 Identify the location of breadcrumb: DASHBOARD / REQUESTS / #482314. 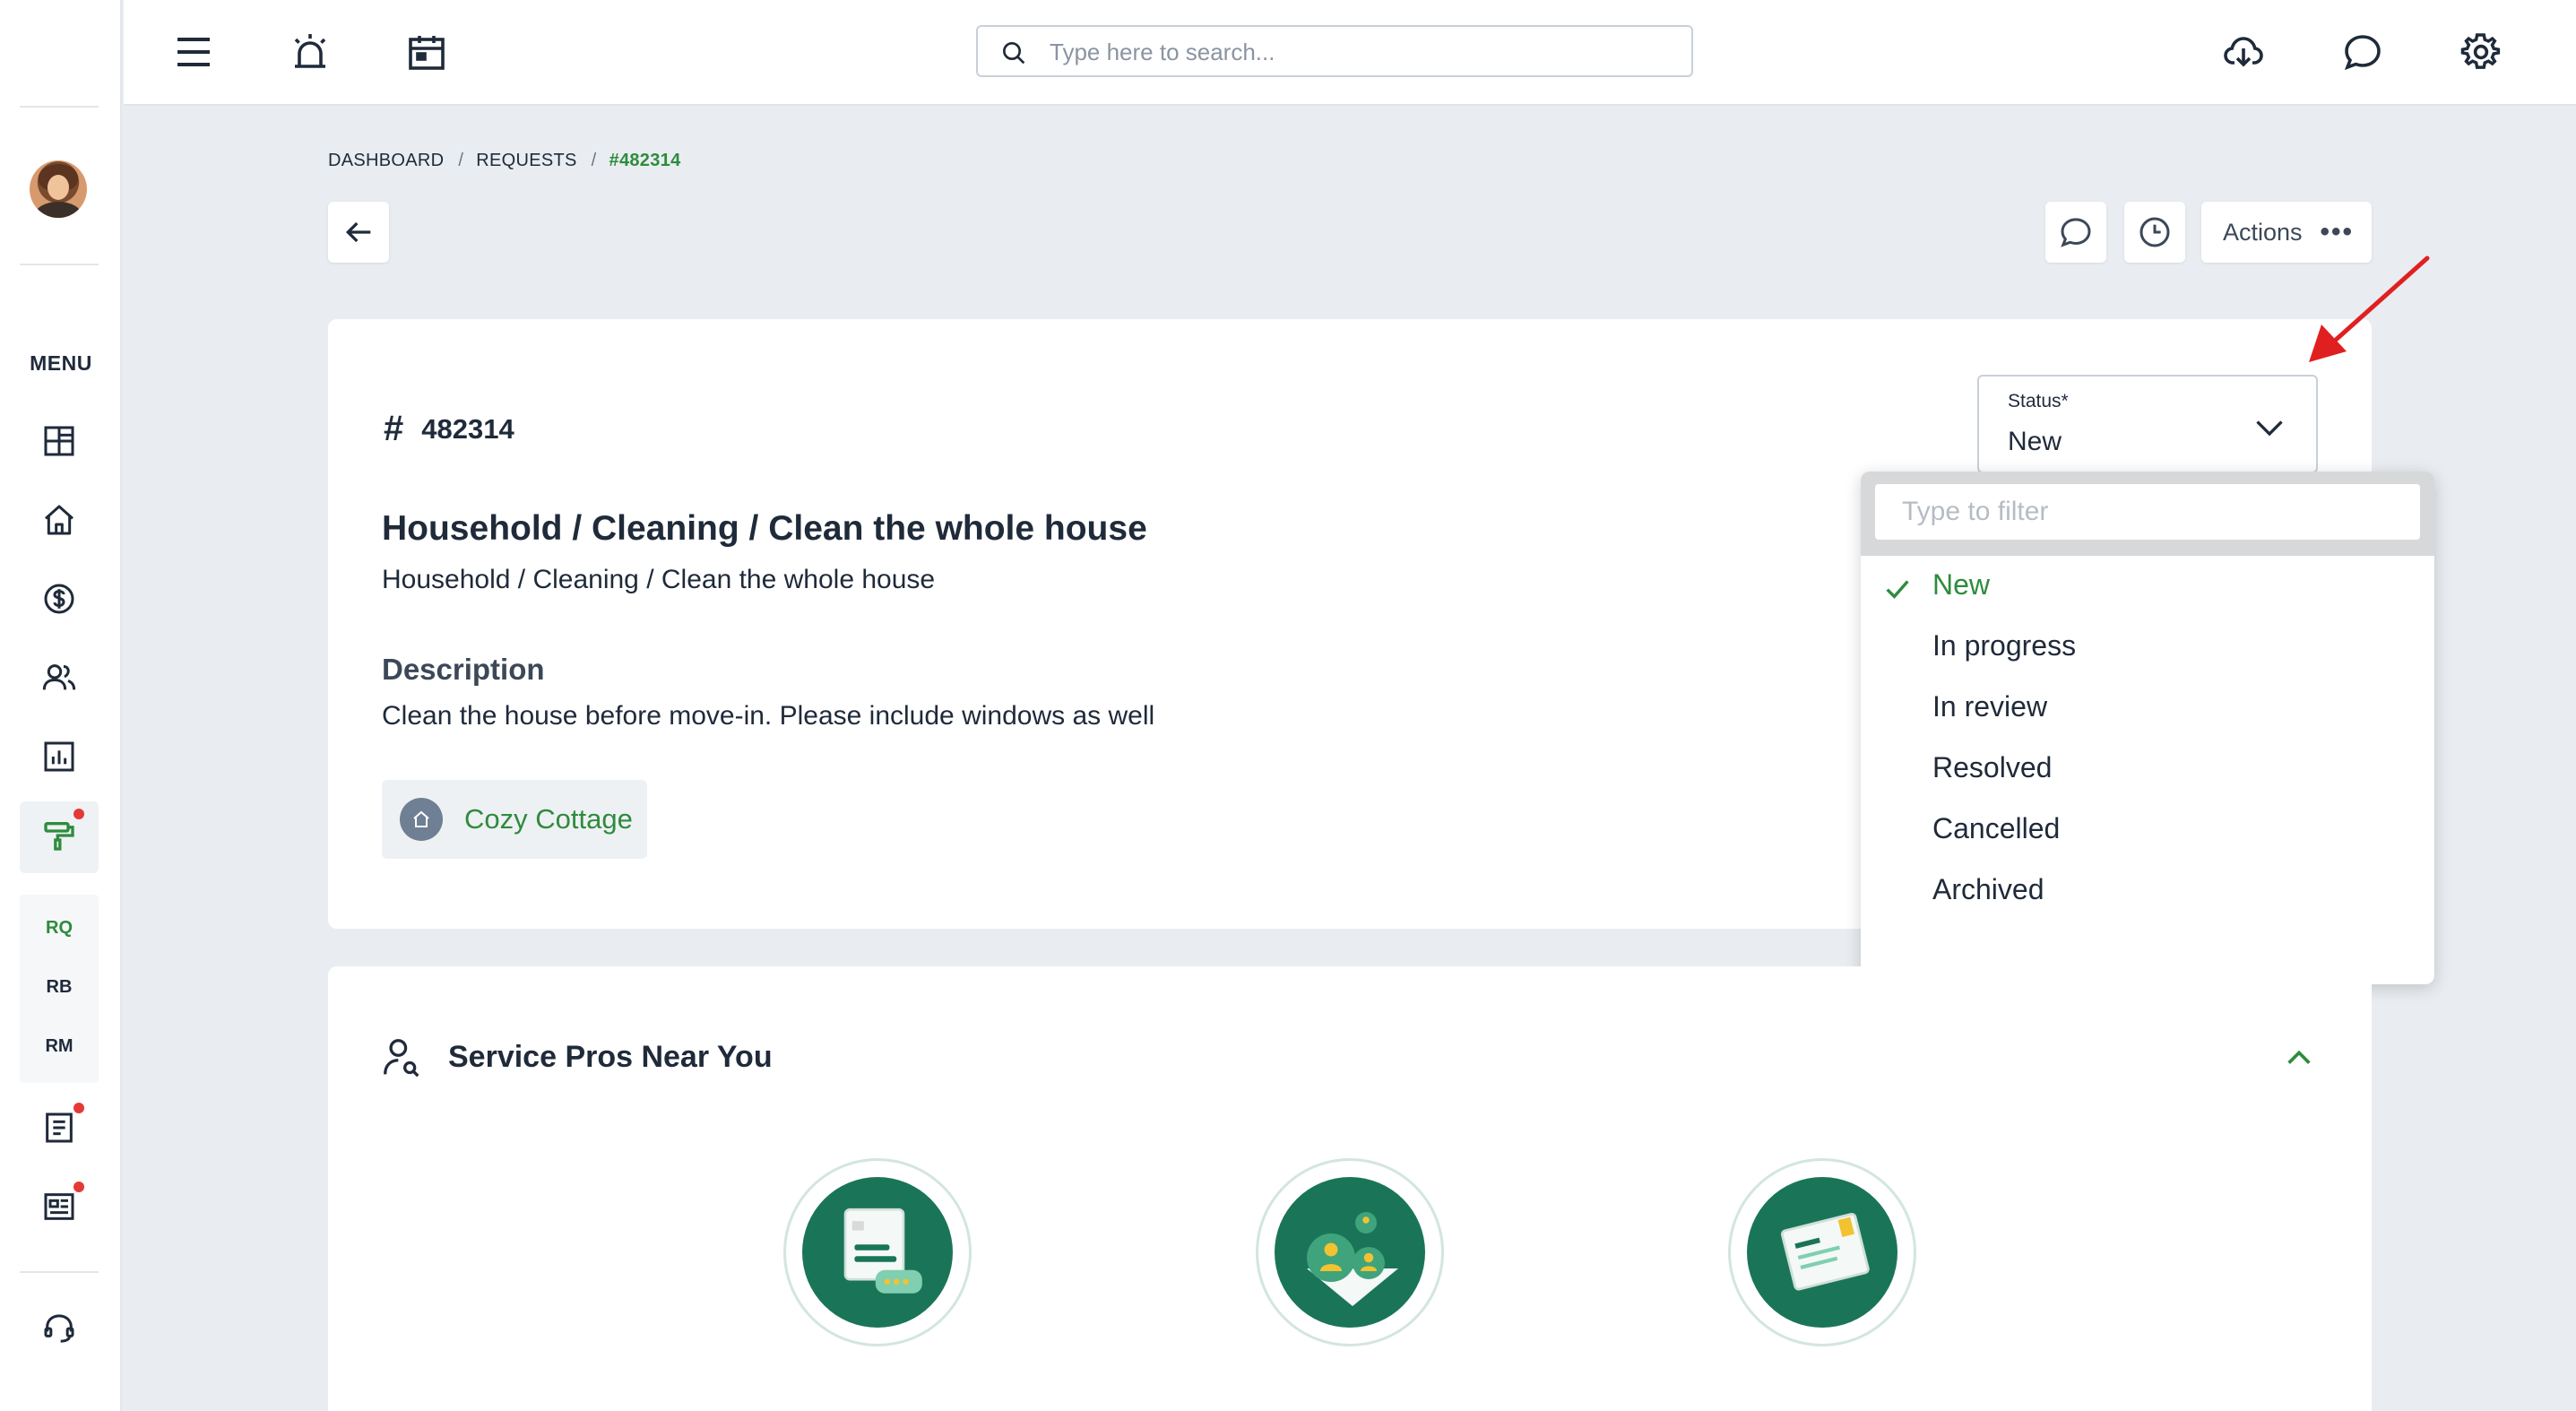
(504, 160).